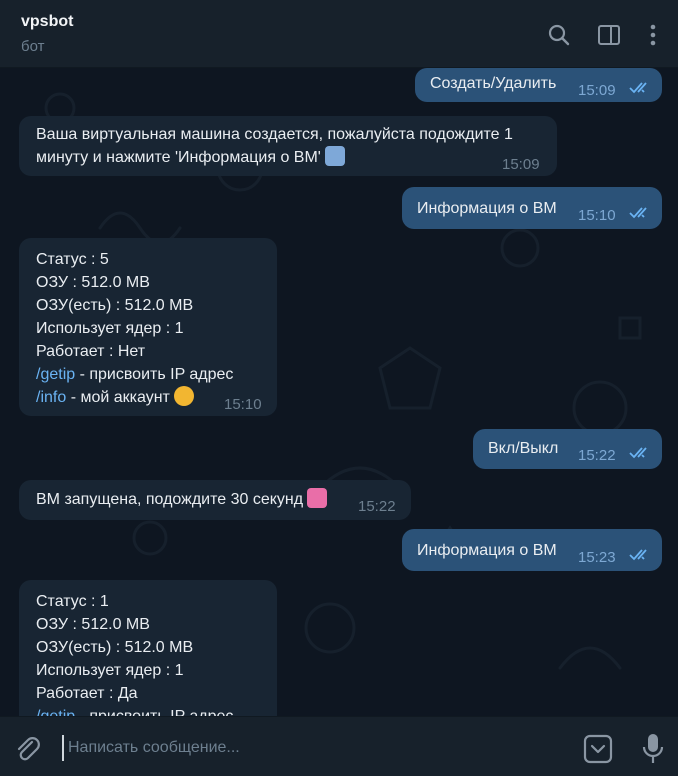 This screenshot has width=678, height=776. What do you see at coordinates (182, 499) in the screenshot?
I see `message-text: ВМ запущена, подождите 30 секунд` at bounding box center [182, 499].